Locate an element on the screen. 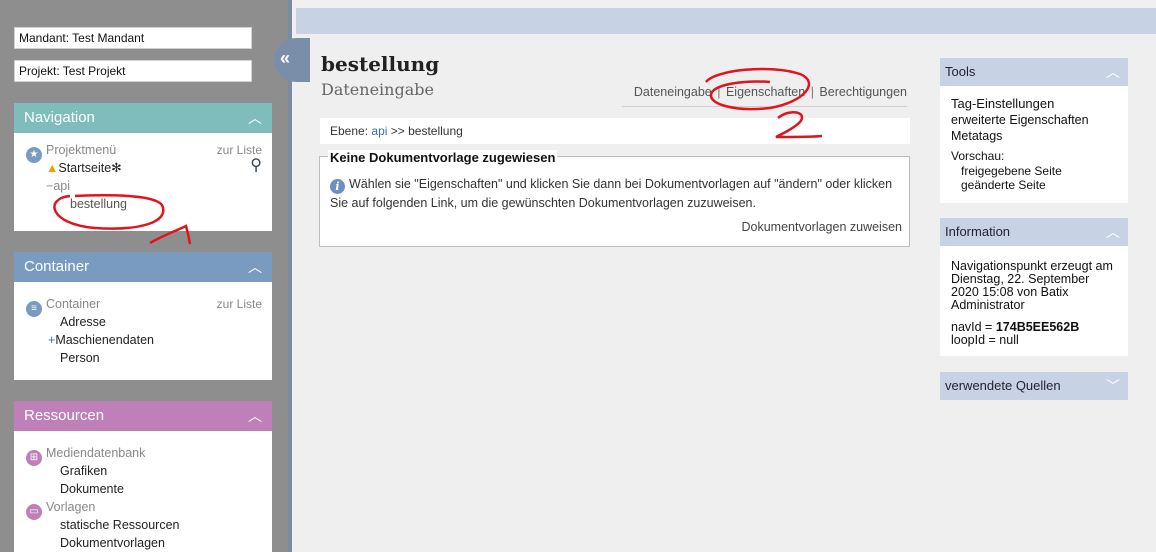 This screenshot has width=1156, height=552. tag-einstellungen-link: Tag-Einstellungen is located at coordinates (1034, 104).